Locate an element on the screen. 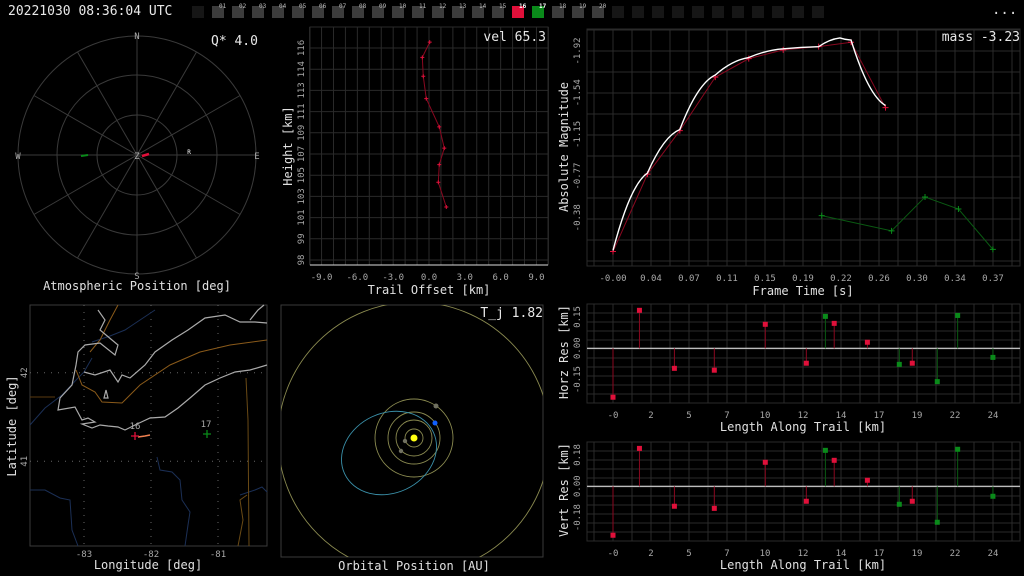 This screenshot has height=576, width=1024. res-tick-label: 0.15 is located at coordinates (578, 317).